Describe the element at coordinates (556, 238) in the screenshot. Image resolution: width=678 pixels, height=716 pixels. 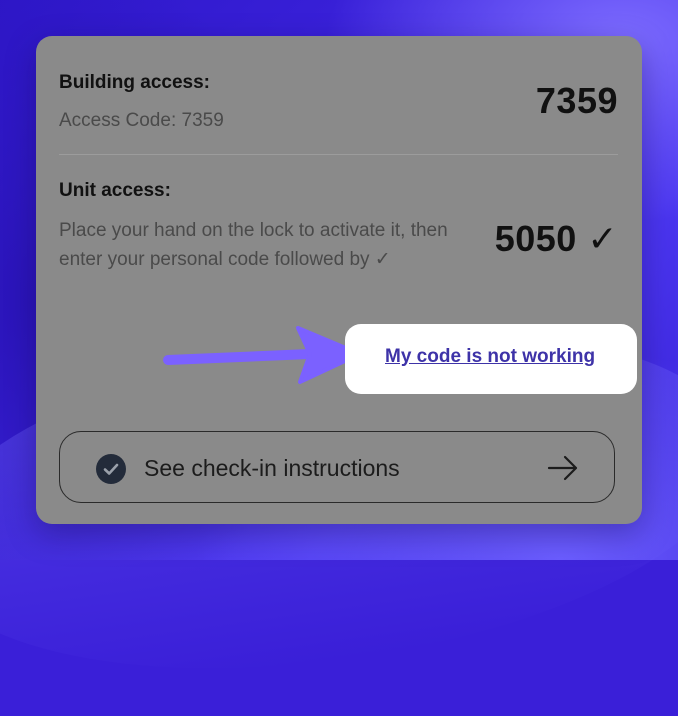
I see `unit-access-code: 5050 ✓` at that location.